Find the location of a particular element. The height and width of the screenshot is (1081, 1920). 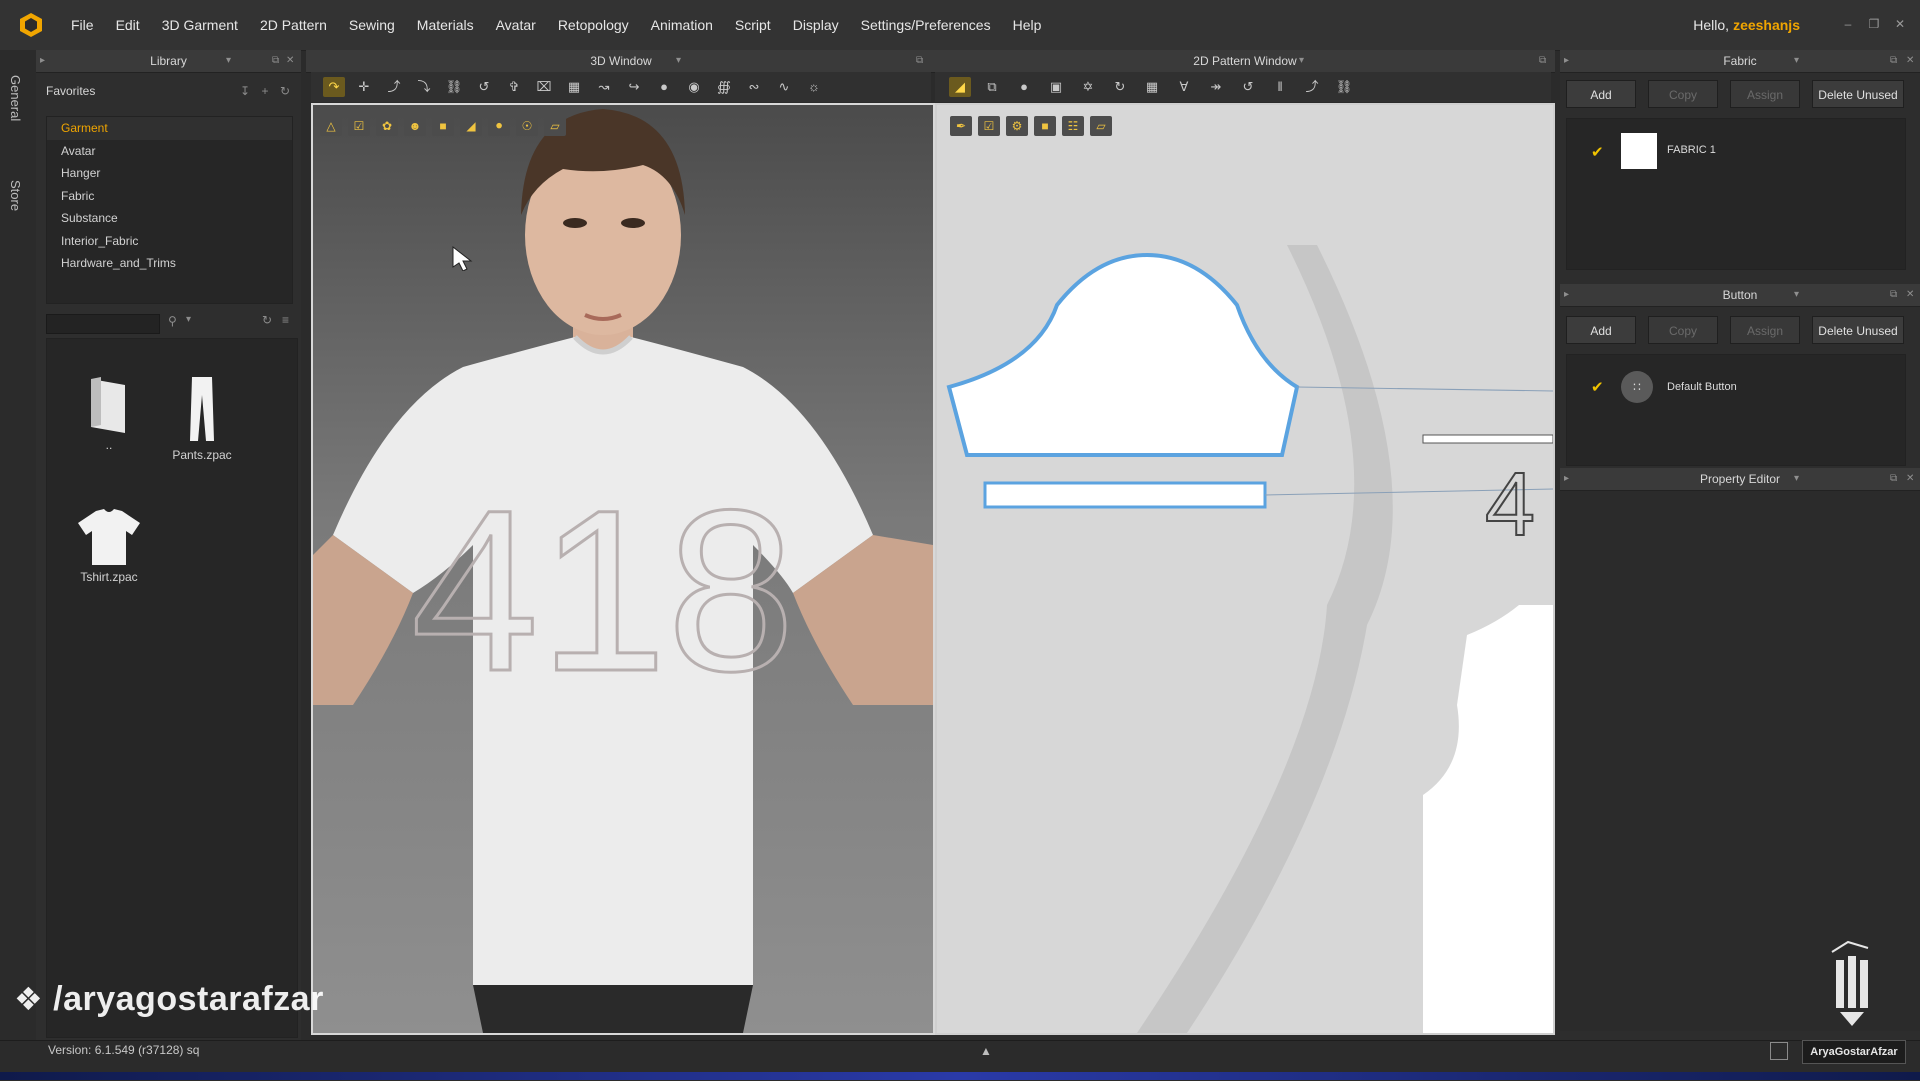

search-icon: ⚲ is located at coordinates (172, 321).